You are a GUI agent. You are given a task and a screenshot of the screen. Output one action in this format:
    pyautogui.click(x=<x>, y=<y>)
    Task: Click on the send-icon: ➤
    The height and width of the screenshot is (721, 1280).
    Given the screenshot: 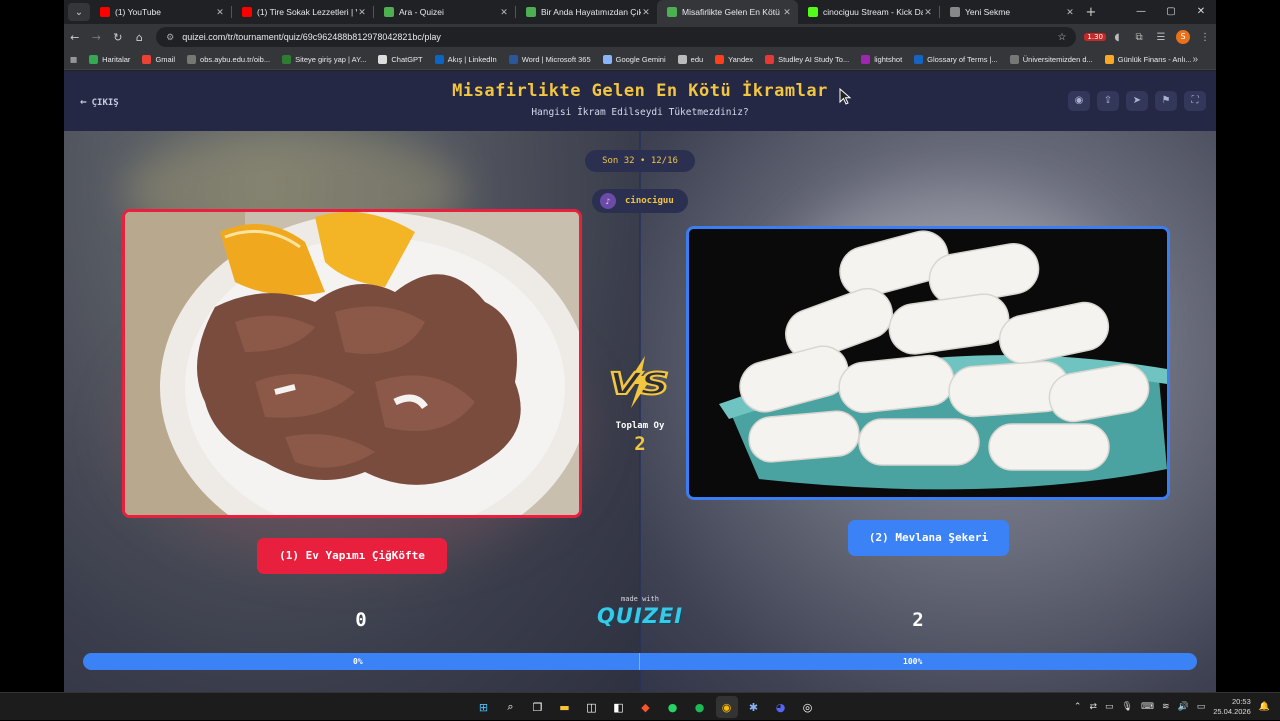 What is the action you would take?
    pyautogui.click(x=1137, y=101)
    